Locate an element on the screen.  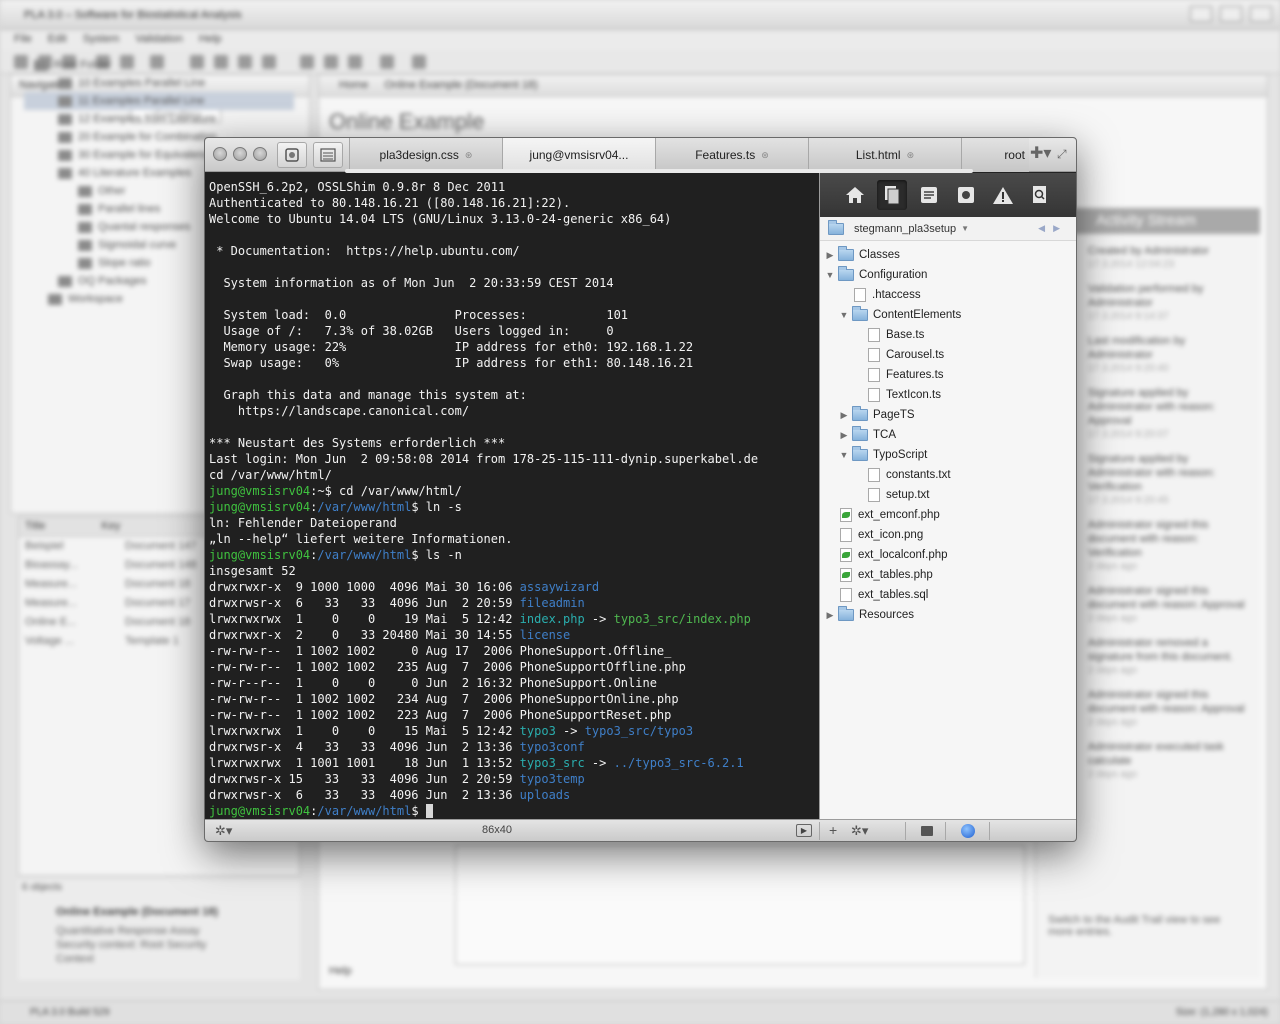
tree-file: Base.ts is located at coordinates (948, 335).